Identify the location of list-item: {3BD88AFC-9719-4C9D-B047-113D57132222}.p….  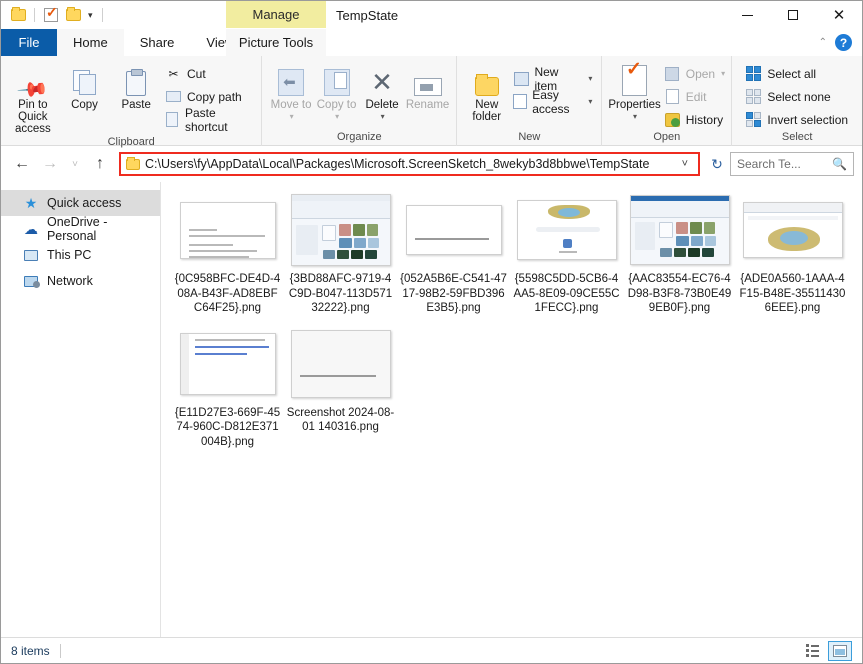
(340, 257).